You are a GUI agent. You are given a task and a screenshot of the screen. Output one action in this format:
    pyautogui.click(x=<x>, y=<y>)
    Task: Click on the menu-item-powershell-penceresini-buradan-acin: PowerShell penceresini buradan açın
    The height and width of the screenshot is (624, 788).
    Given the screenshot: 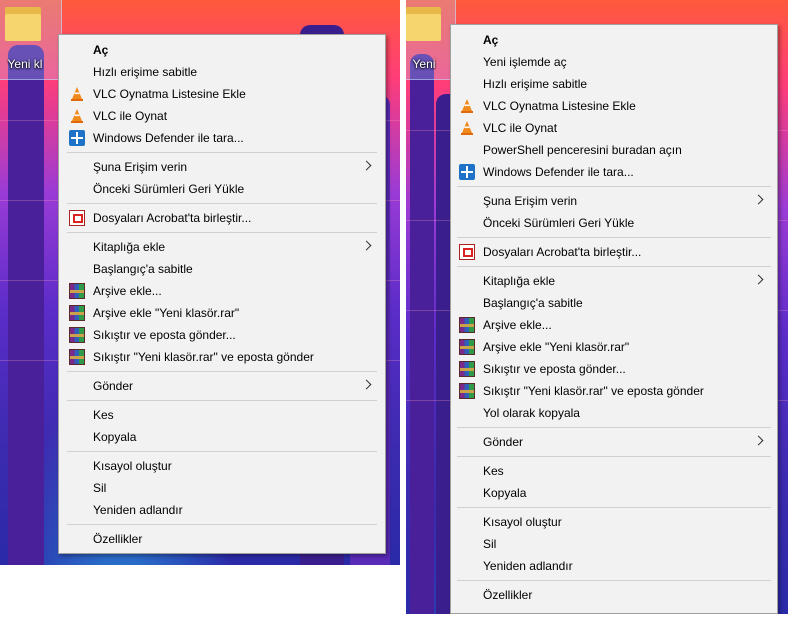 What is the action you would take?
    pyautogui.click(x=614, y=150)
    